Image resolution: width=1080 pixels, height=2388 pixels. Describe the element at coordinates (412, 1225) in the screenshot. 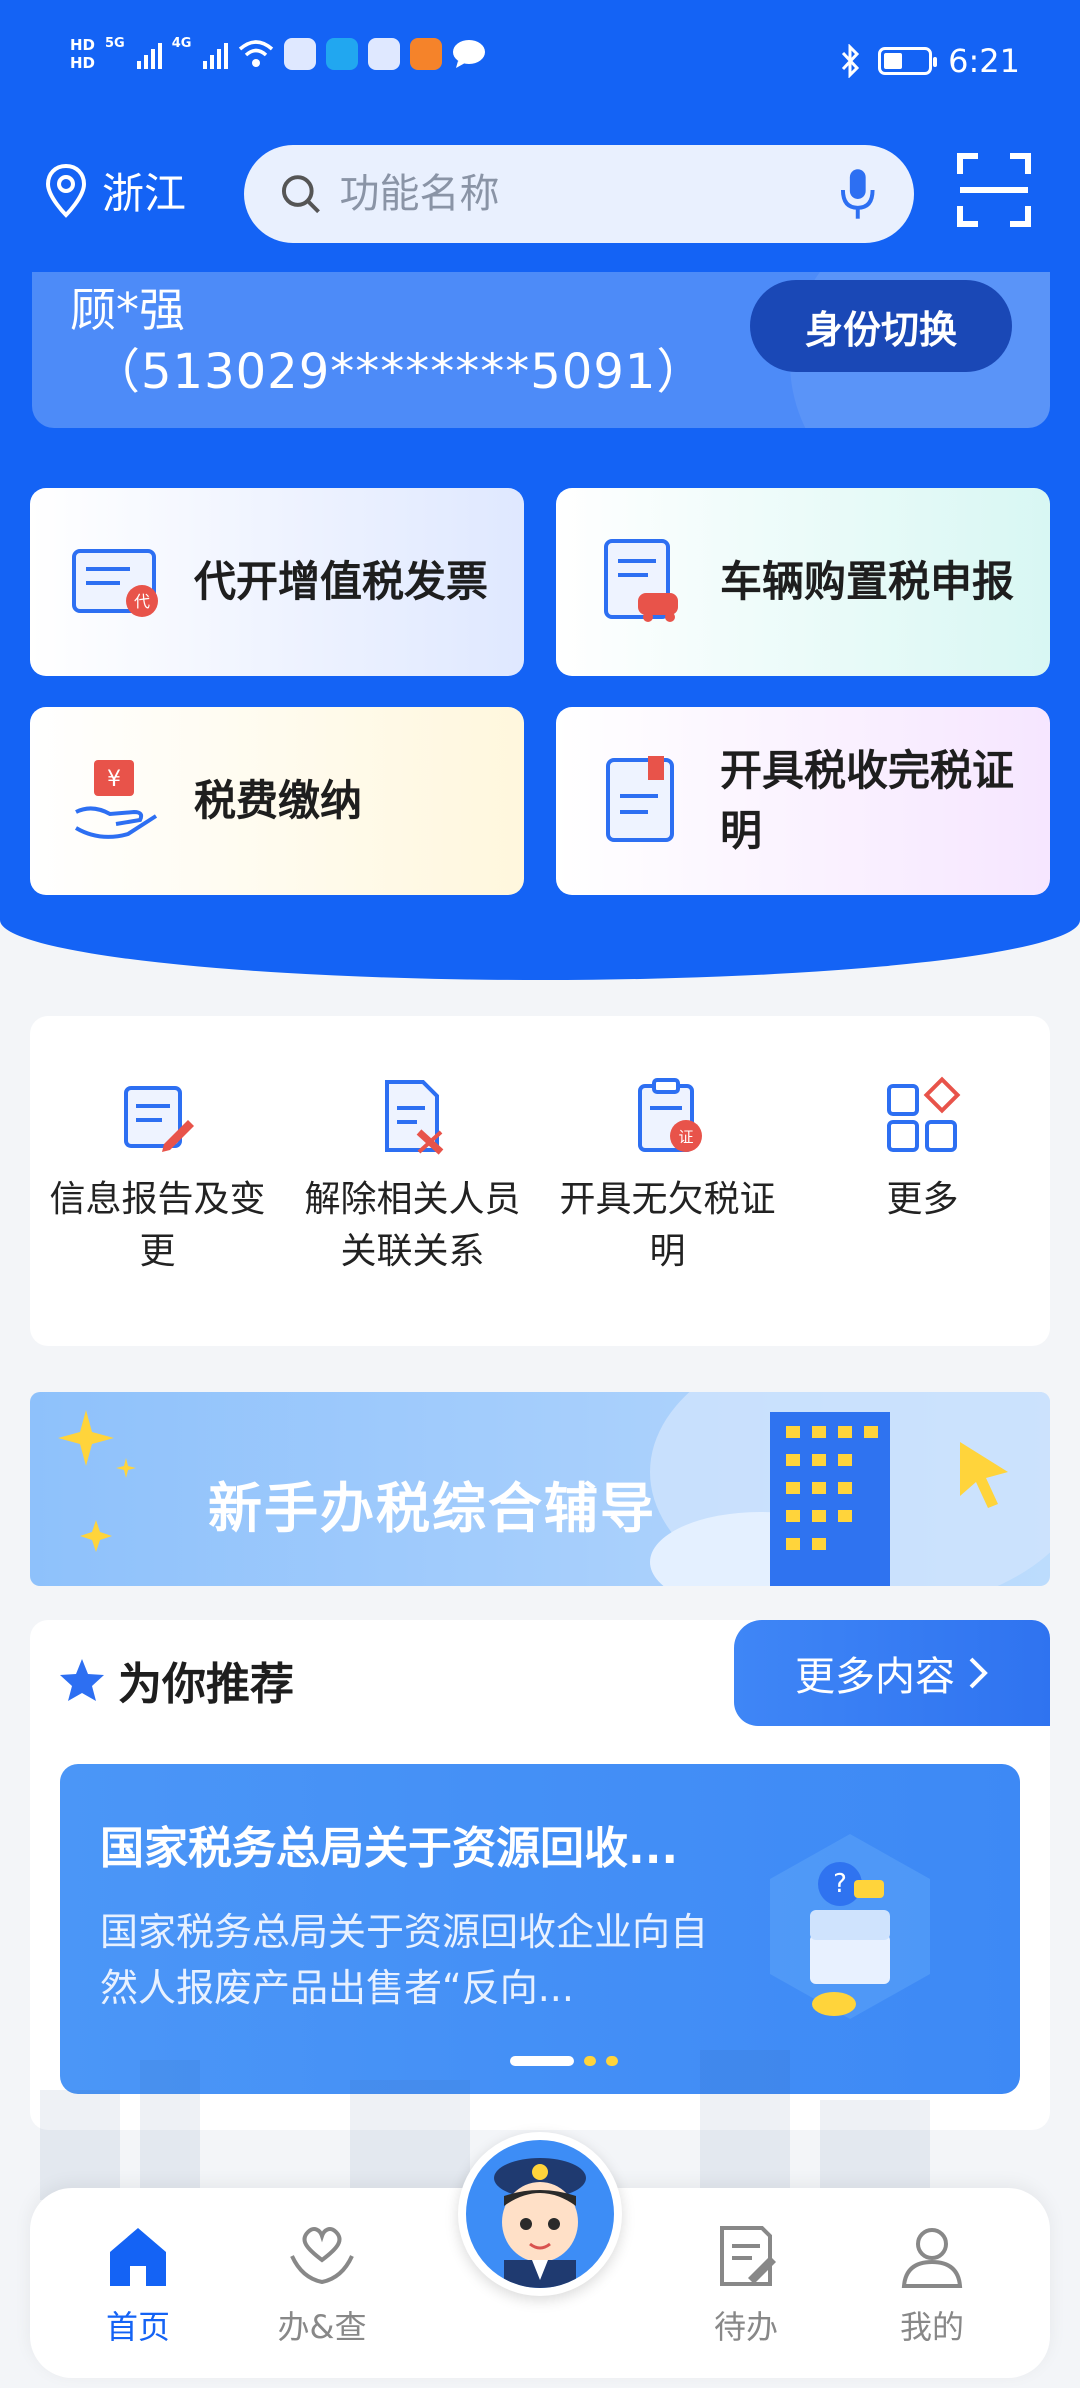

I see `service-label: 解除相关人员关联关系` at that location.